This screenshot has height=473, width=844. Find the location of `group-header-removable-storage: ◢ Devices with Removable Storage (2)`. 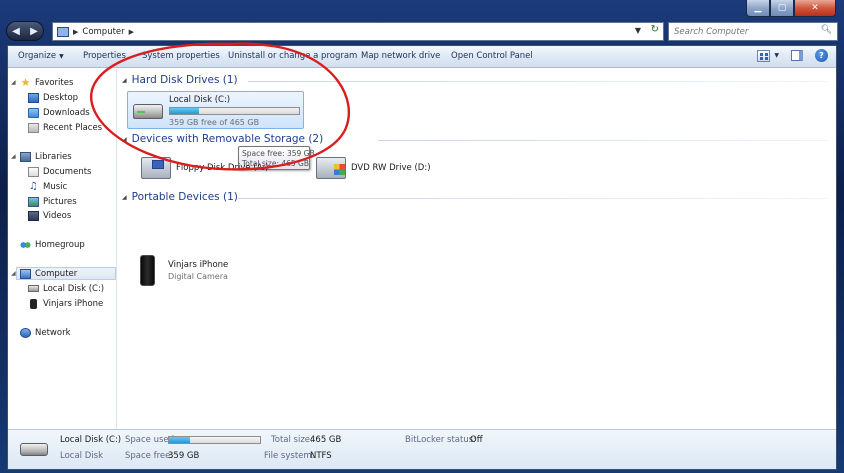

group-header-removable-storage: ◢ Devices with Removable Storage (2) is located at coordinates (222, 139).